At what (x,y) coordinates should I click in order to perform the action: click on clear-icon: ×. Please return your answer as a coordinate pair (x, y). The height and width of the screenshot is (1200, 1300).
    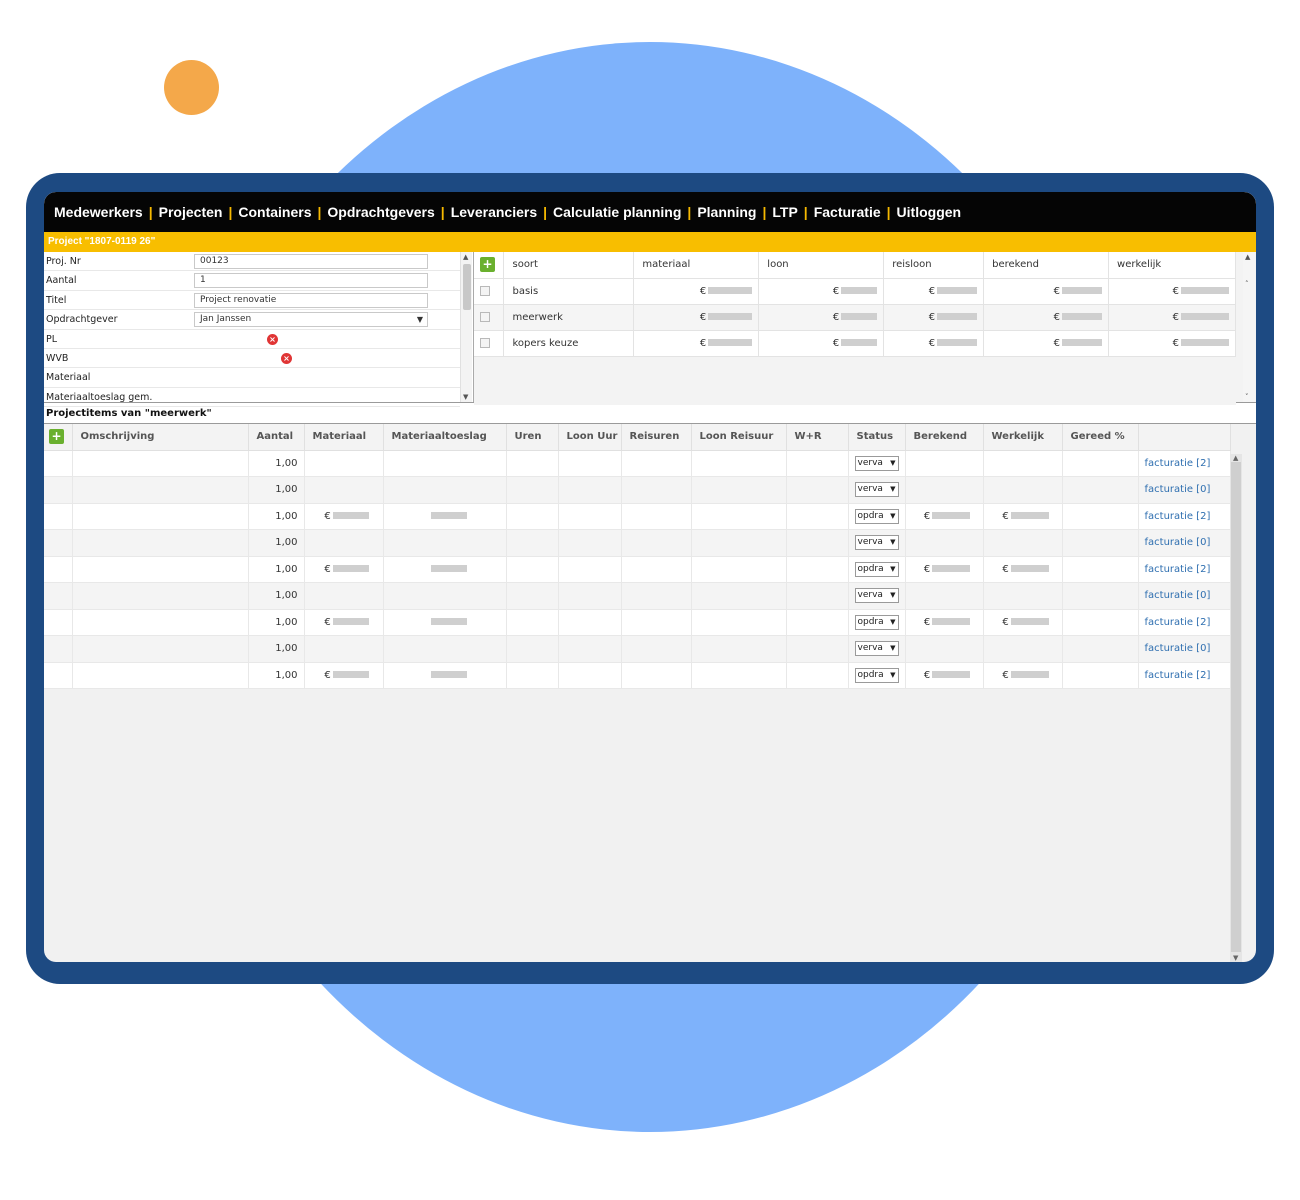
    Looking at the image, I should click on (272, 339).